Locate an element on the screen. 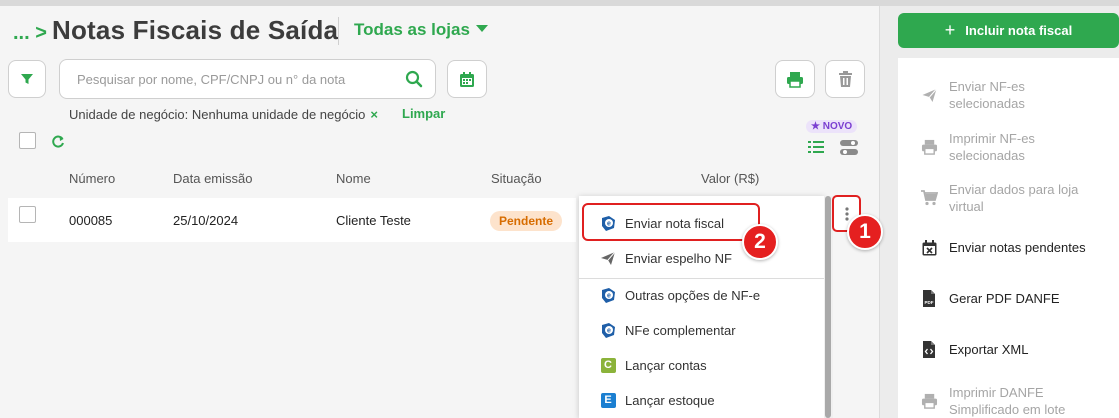 The height and width of the screenshot is (418, 1119). new-badge: ★ NOVO is located at coordinates (832, 126).